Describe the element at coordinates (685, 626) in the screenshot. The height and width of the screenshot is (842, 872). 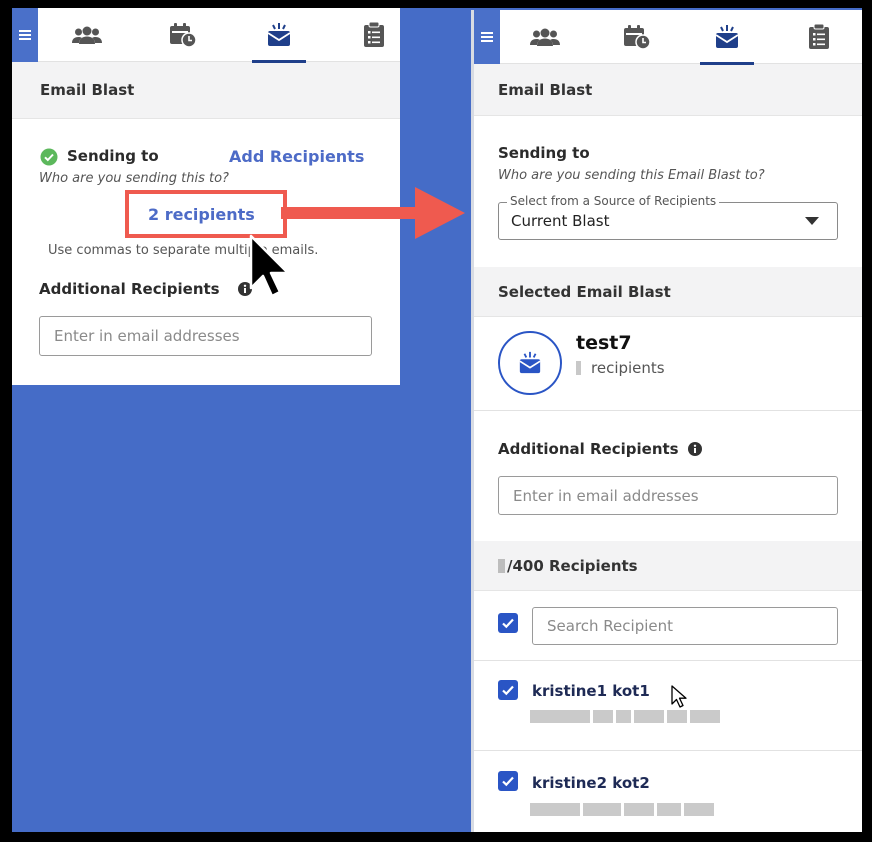
I see `search-recipient-input: Search Recipient` at that location.